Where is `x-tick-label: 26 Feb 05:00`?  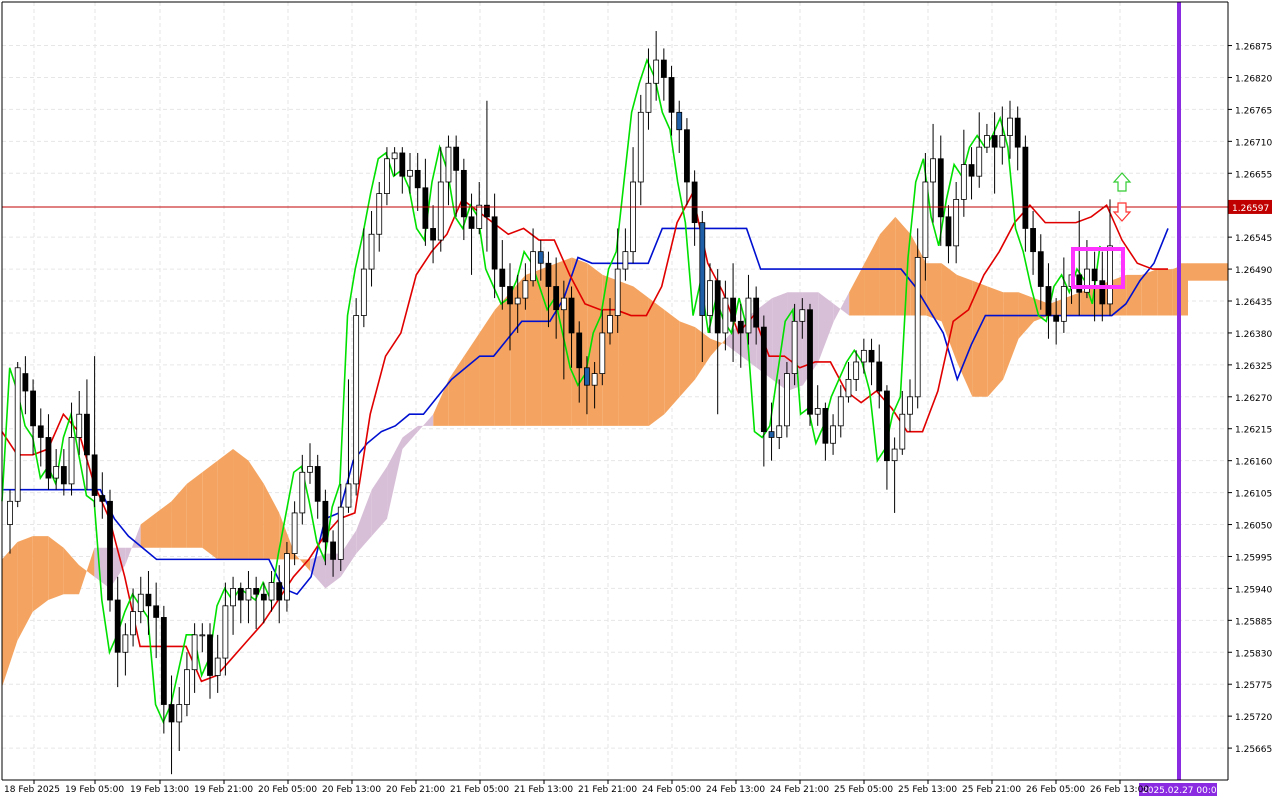
x-tick-label: 26 Feb 05:00 is located at coordinates (1055, 790).